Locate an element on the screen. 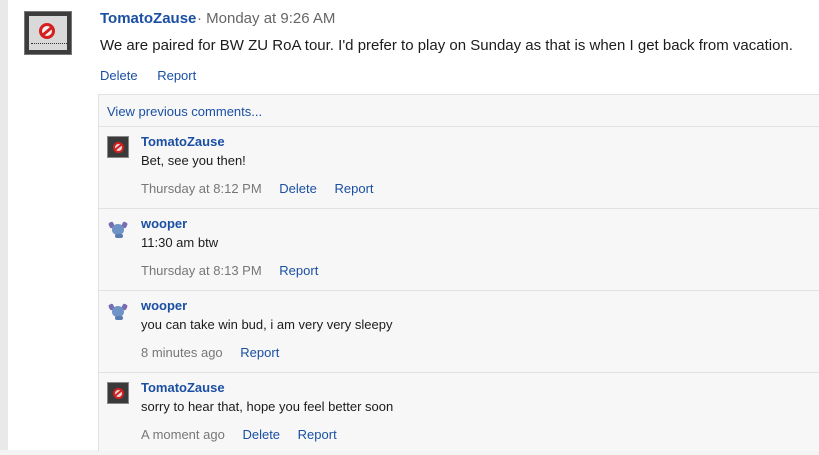 The width and height of the screenshot is (819, 455). comment-actions: 8 minutes ago Report is located at coordinates (217, 352).